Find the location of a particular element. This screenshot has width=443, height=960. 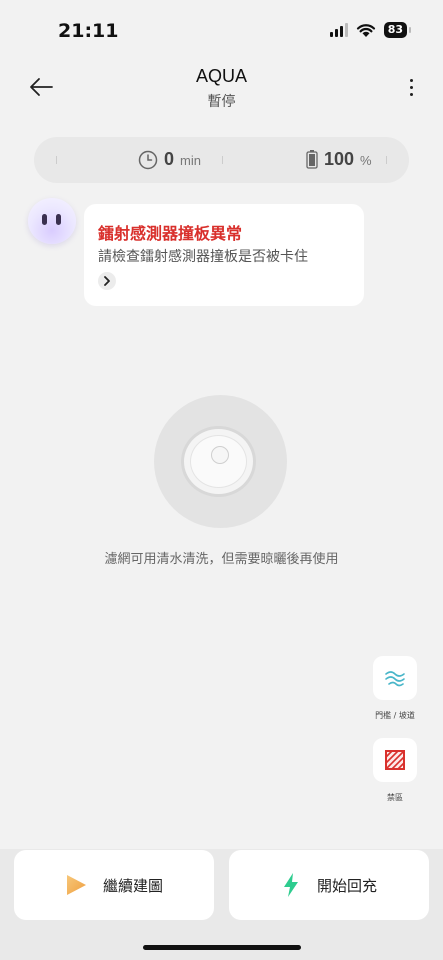

laser-sensor-icon is located at coordinates (219, 455).